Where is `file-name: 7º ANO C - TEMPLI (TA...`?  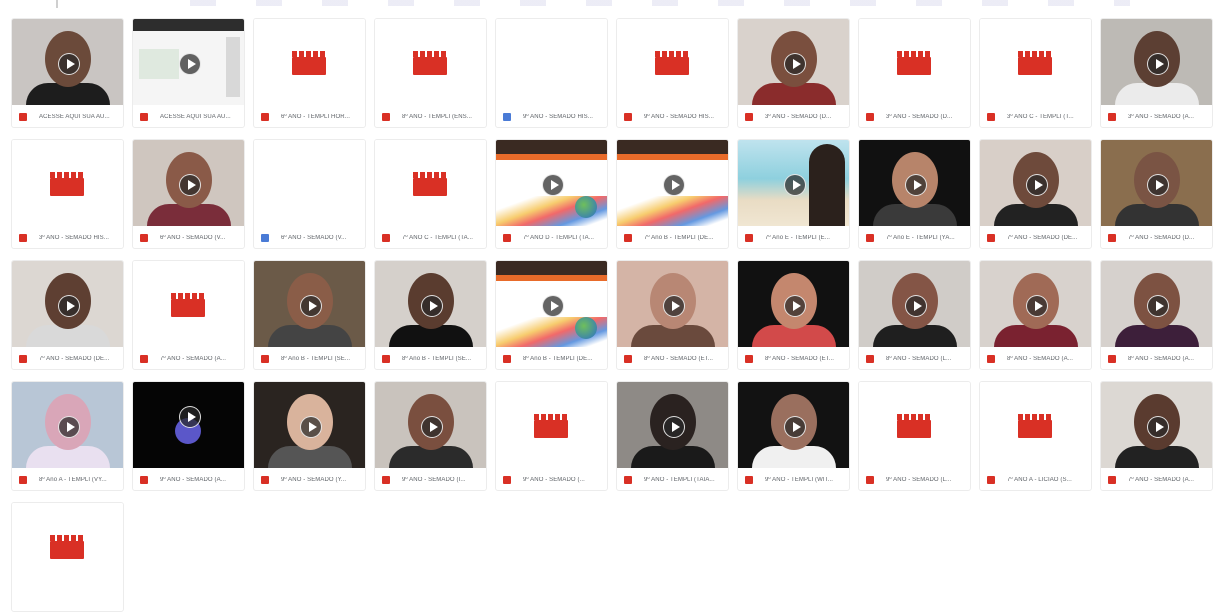 file-name: 7º ANO C - TEMPLI (TA... is located at coordinates (438, 238).